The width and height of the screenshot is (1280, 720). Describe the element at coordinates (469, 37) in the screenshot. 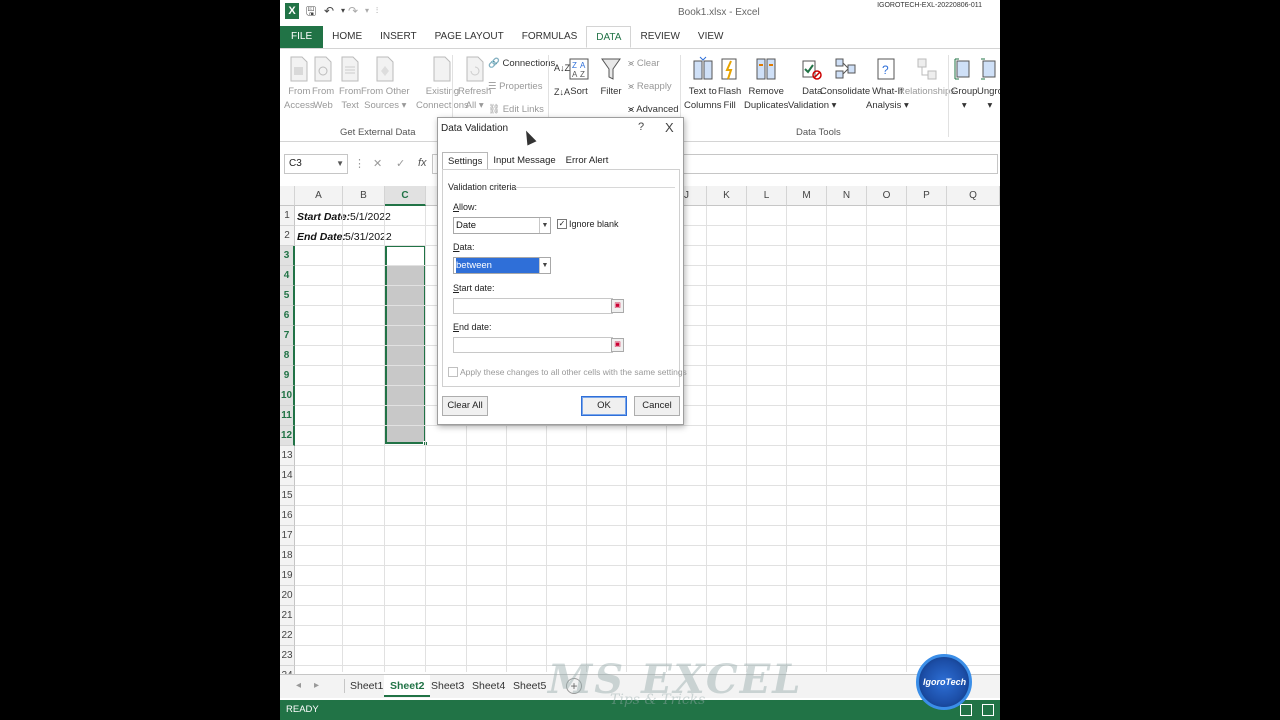

I see `tab-page-layout: PAGE LAYOUT` at that location.